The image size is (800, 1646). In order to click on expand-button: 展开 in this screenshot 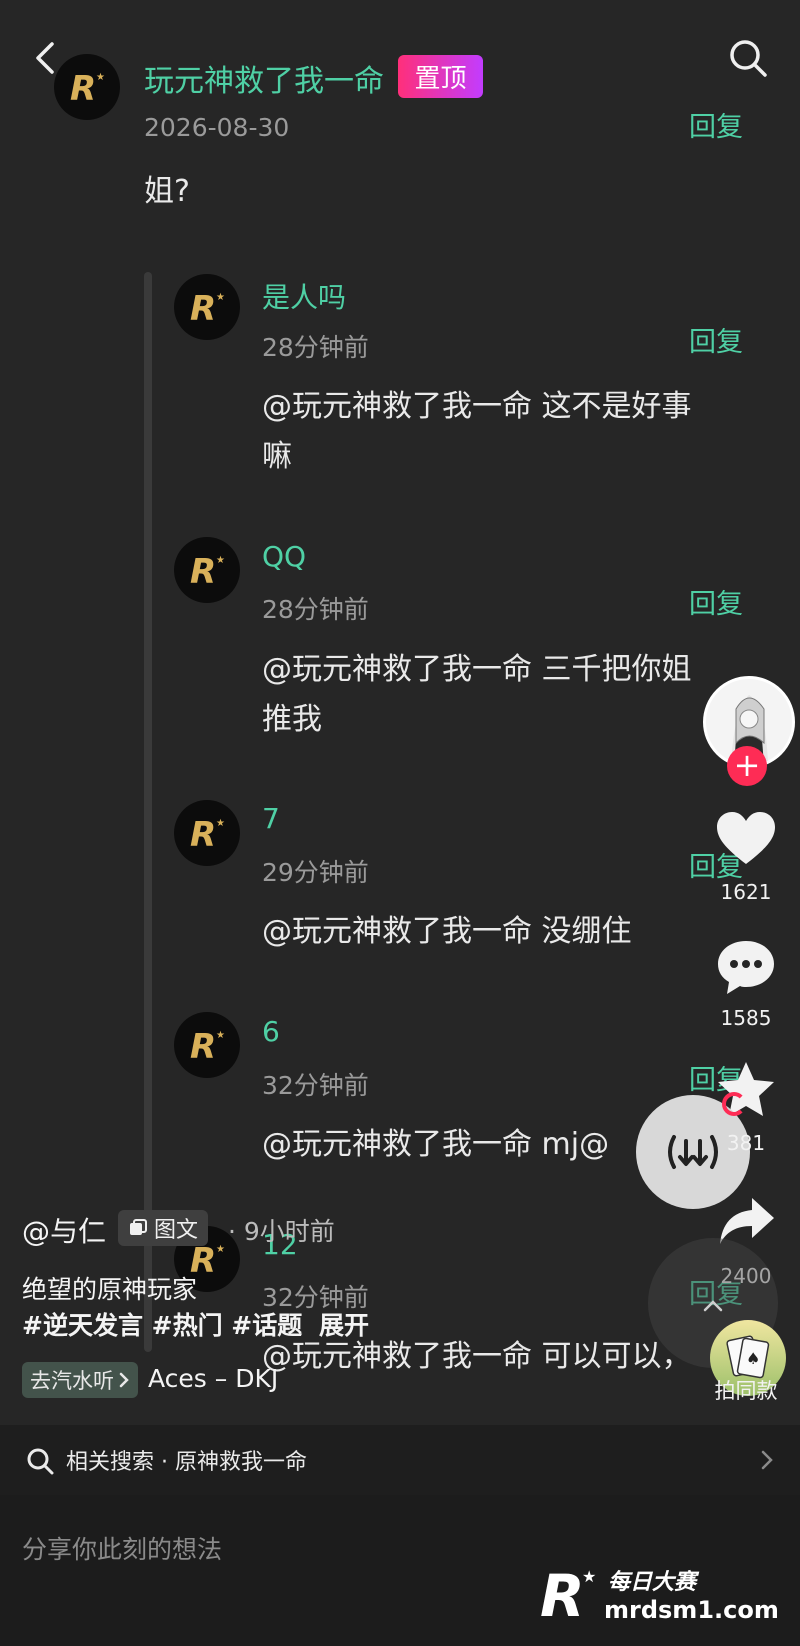, I will do `click(344, 1325)`.